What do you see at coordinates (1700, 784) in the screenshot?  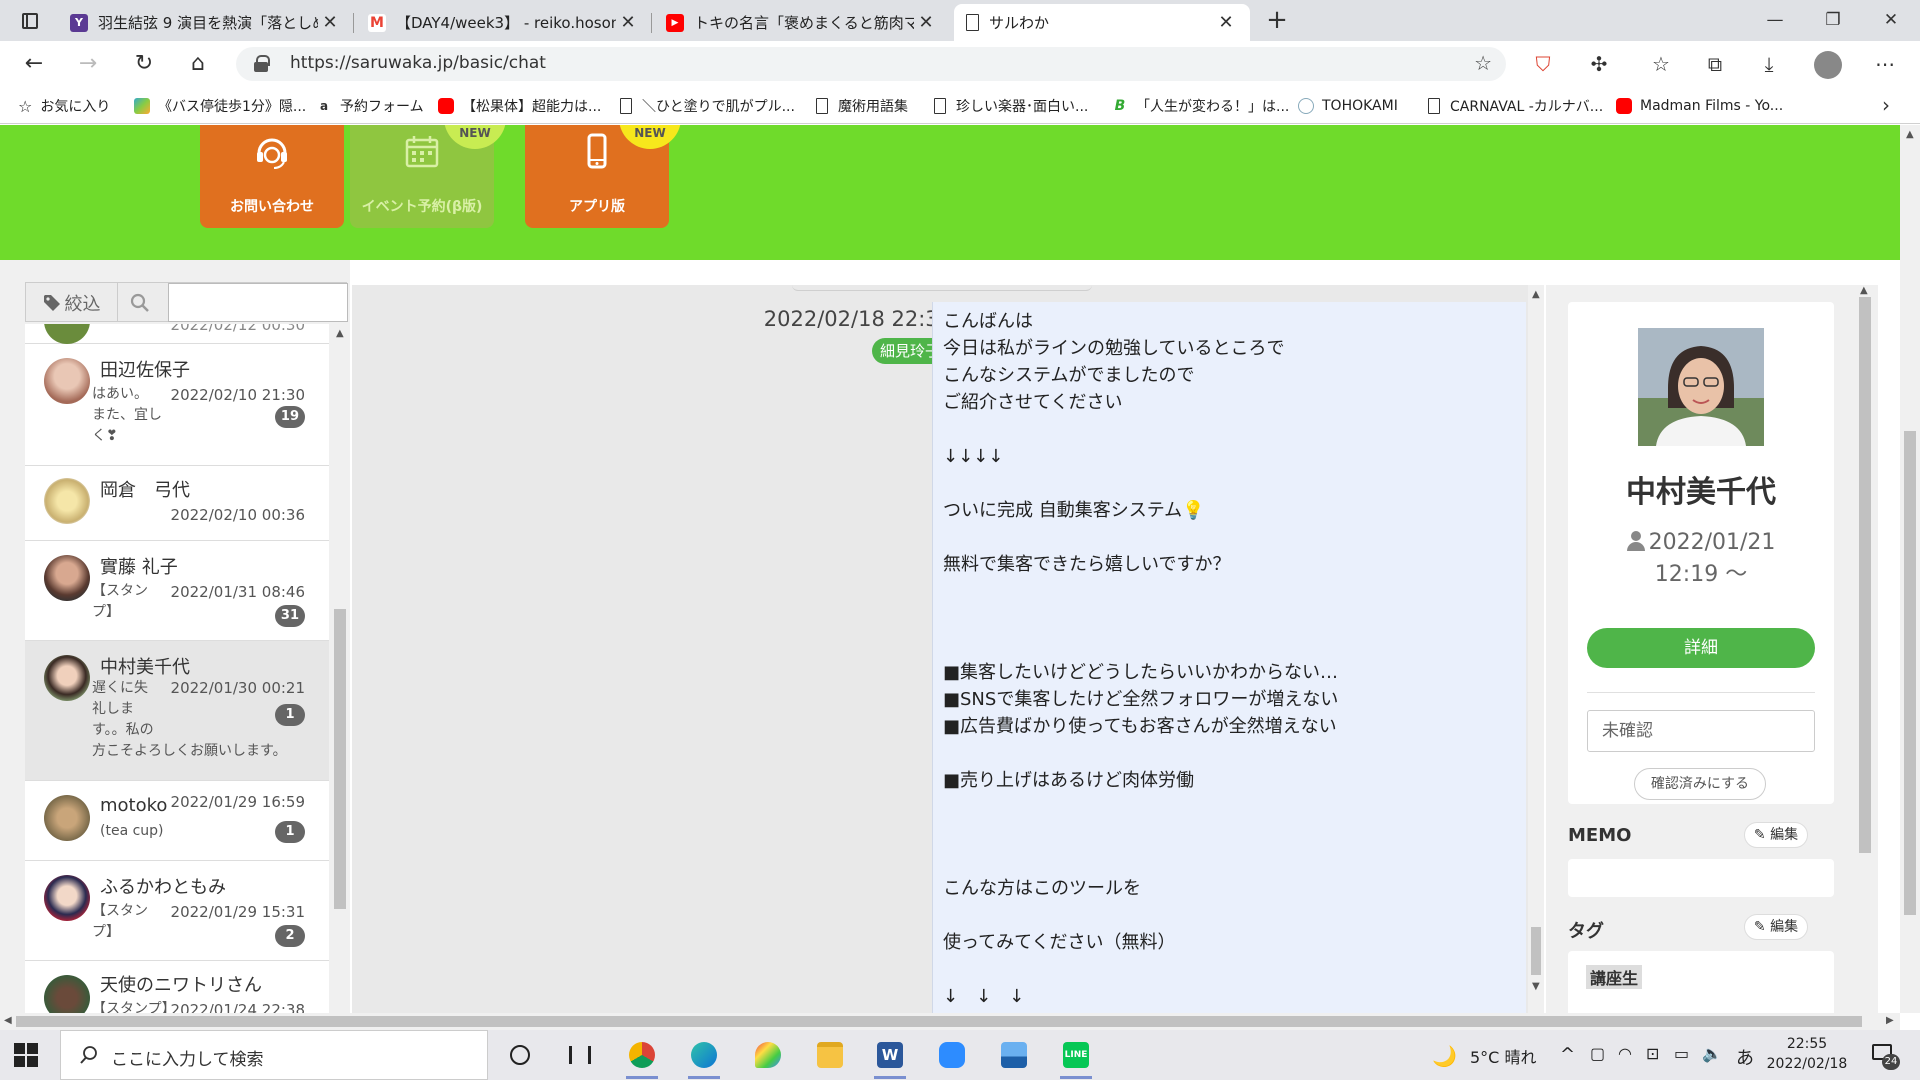 I see `mark-confirmed-button: 確認済みにする` at bounding box center [1700, 784].